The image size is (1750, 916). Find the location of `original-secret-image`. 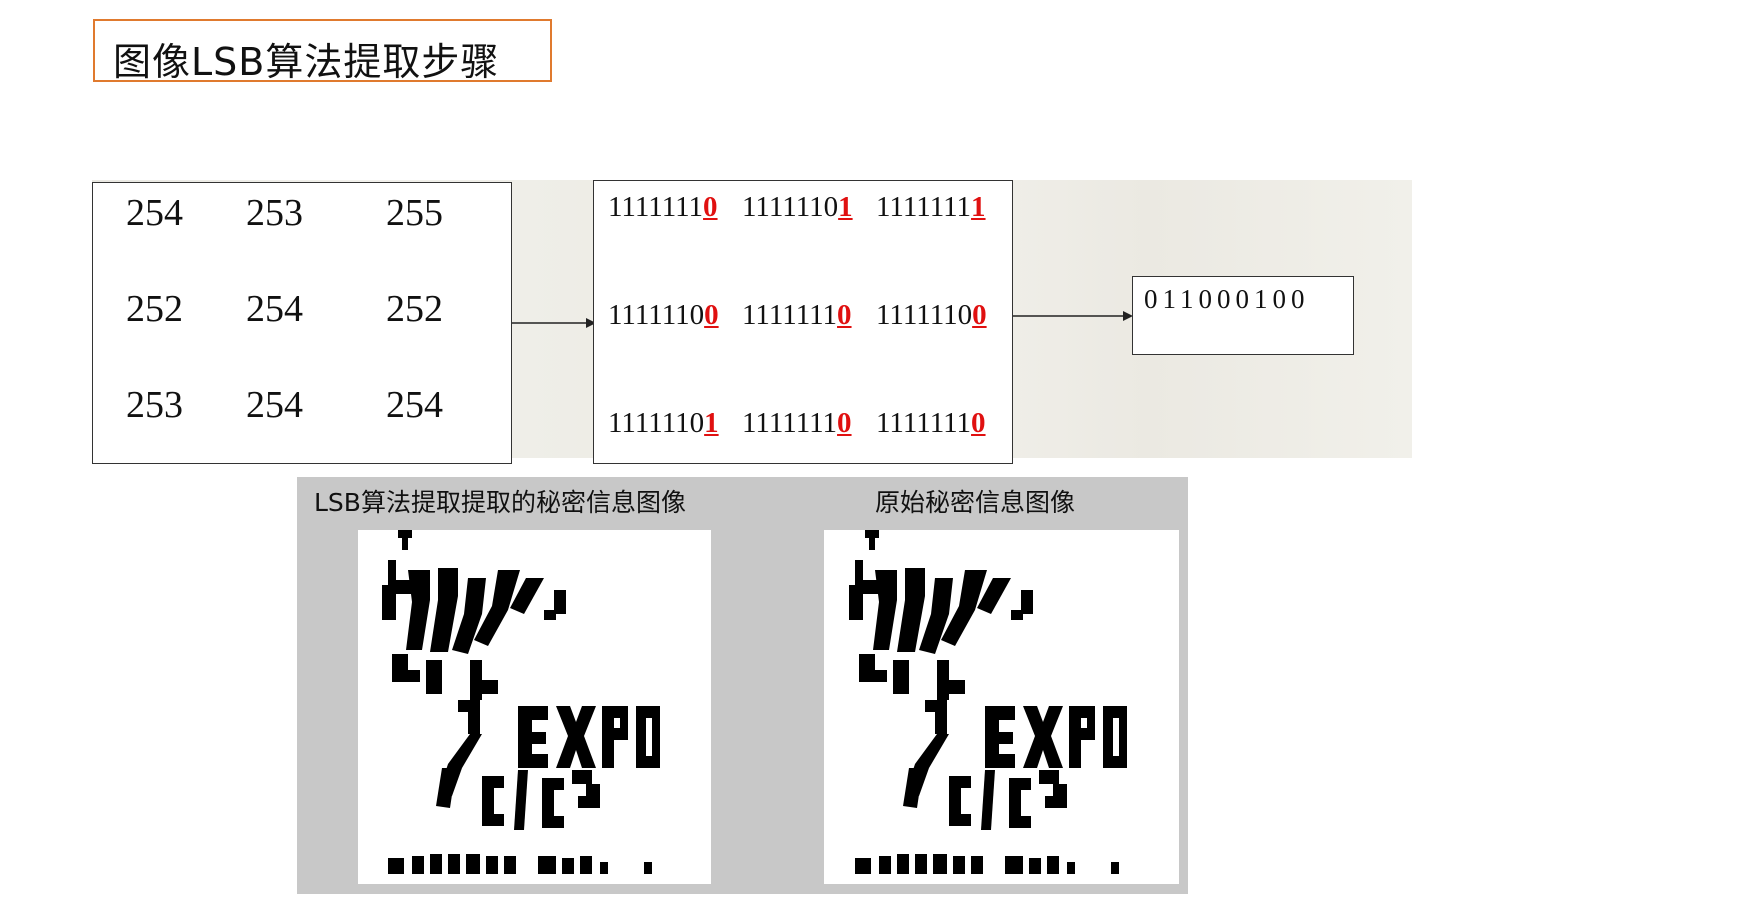

original-secret-image is located at coordinates (1001, 707).